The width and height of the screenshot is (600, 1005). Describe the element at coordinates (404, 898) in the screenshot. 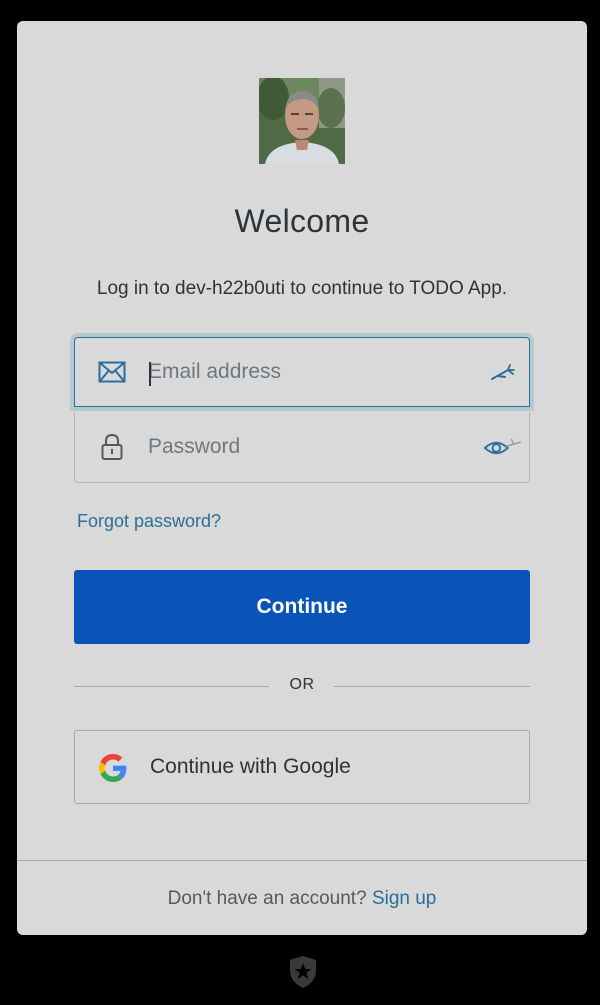

I see `signup-link: Sign up` at that location.